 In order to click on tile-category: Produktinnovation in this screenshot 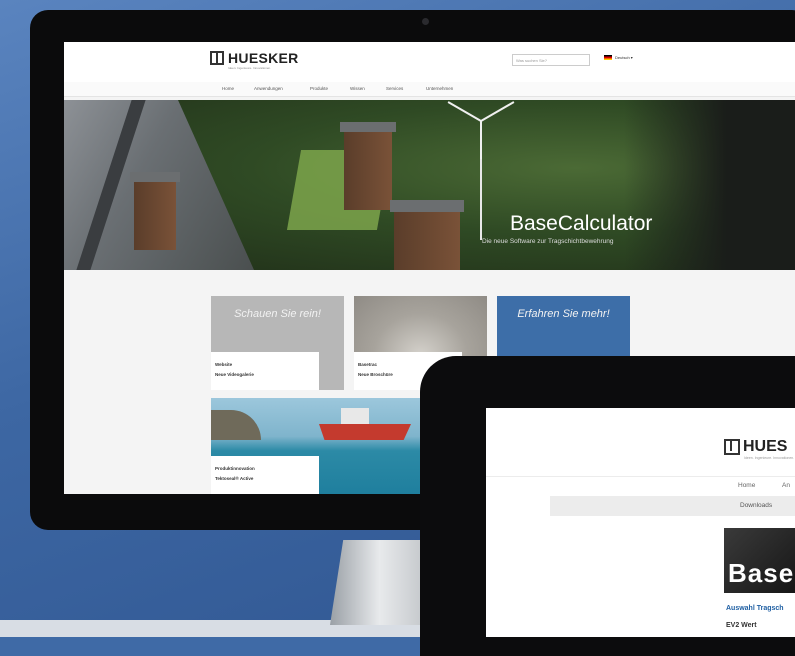, I will do `click(235, 468)`.